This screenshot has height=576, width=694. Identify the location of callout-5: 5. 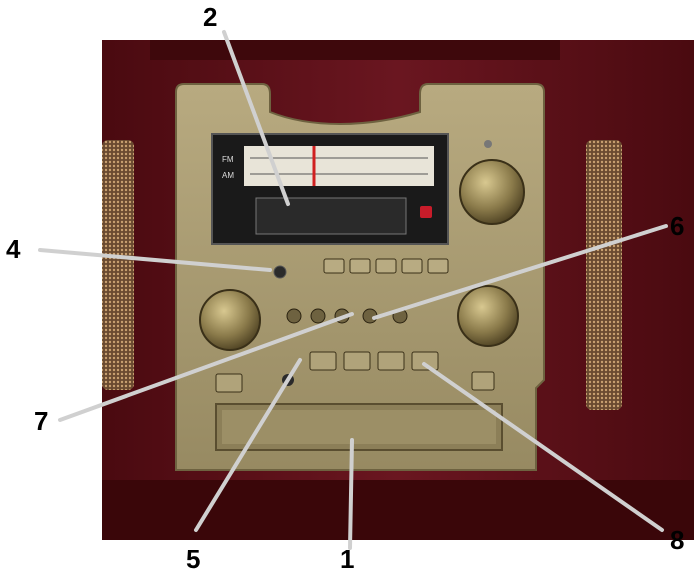
(193, 559).